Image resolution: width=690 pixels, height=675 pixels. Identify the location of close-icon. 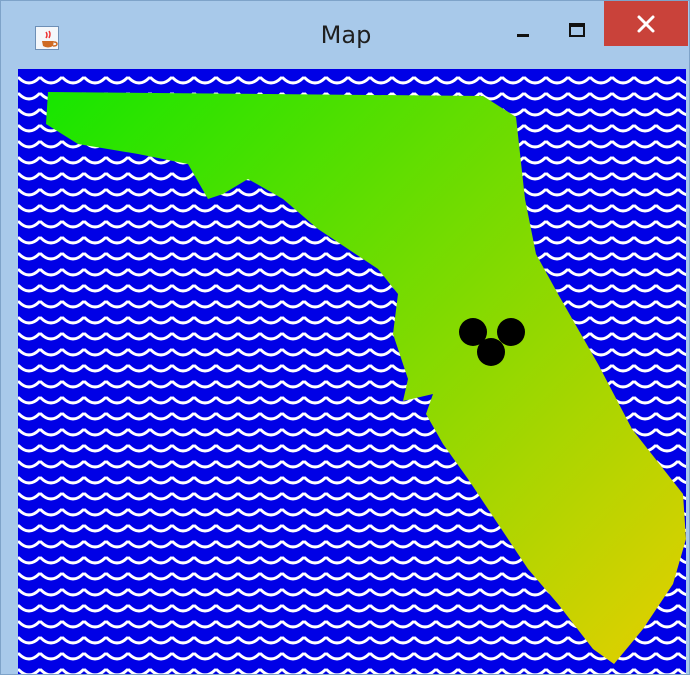
(646, 24).